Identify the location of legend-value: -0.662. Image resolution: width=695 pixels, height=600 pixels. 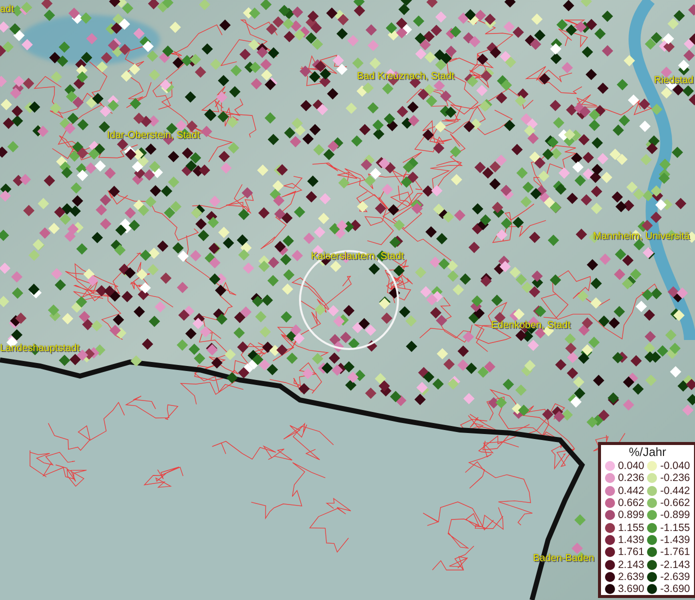
(675, 503).